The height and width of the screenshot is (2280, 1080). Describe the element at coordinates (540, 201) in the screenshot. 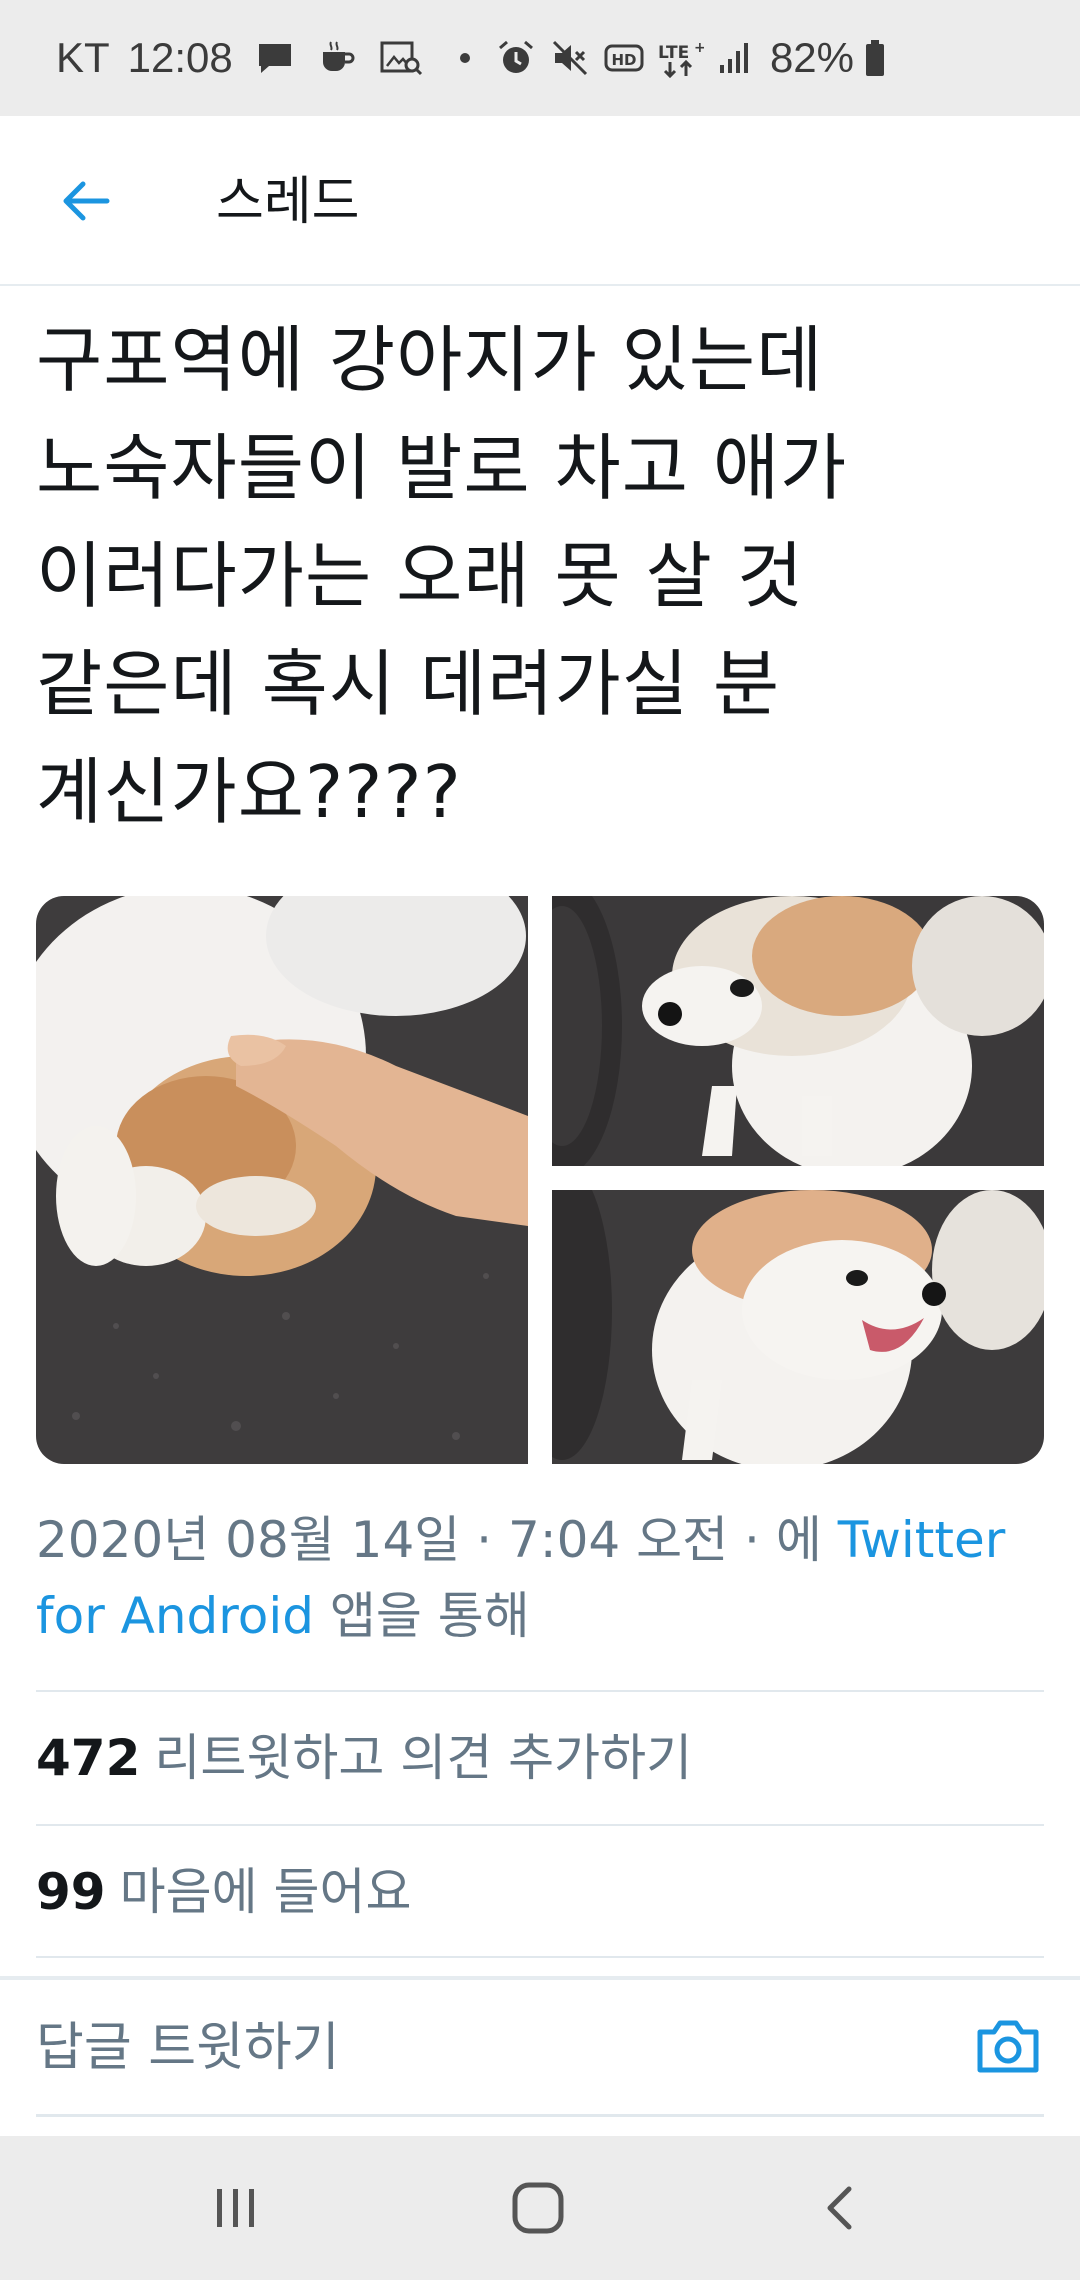

I see `thread-header: 스레드` at that location.